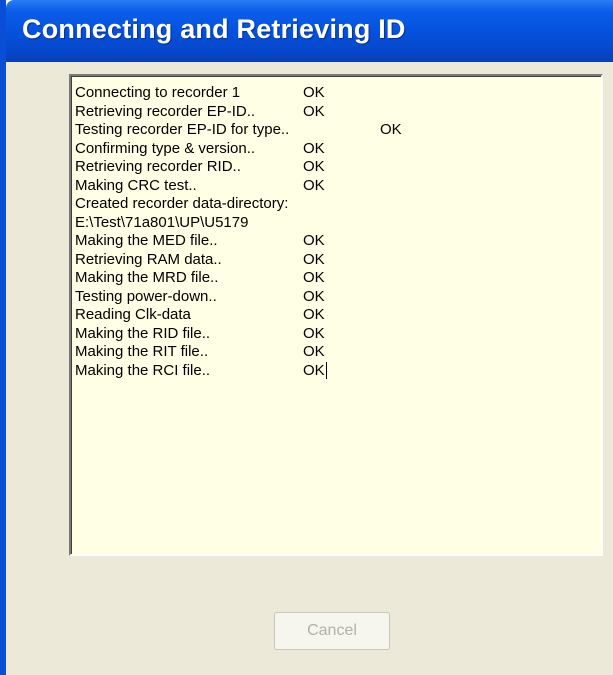 This screenshot has width=613, height=675. Describe the element at coordinates (147, 277) in the screenshot. I see `log-line-text: Making the MRD file..` at that location.